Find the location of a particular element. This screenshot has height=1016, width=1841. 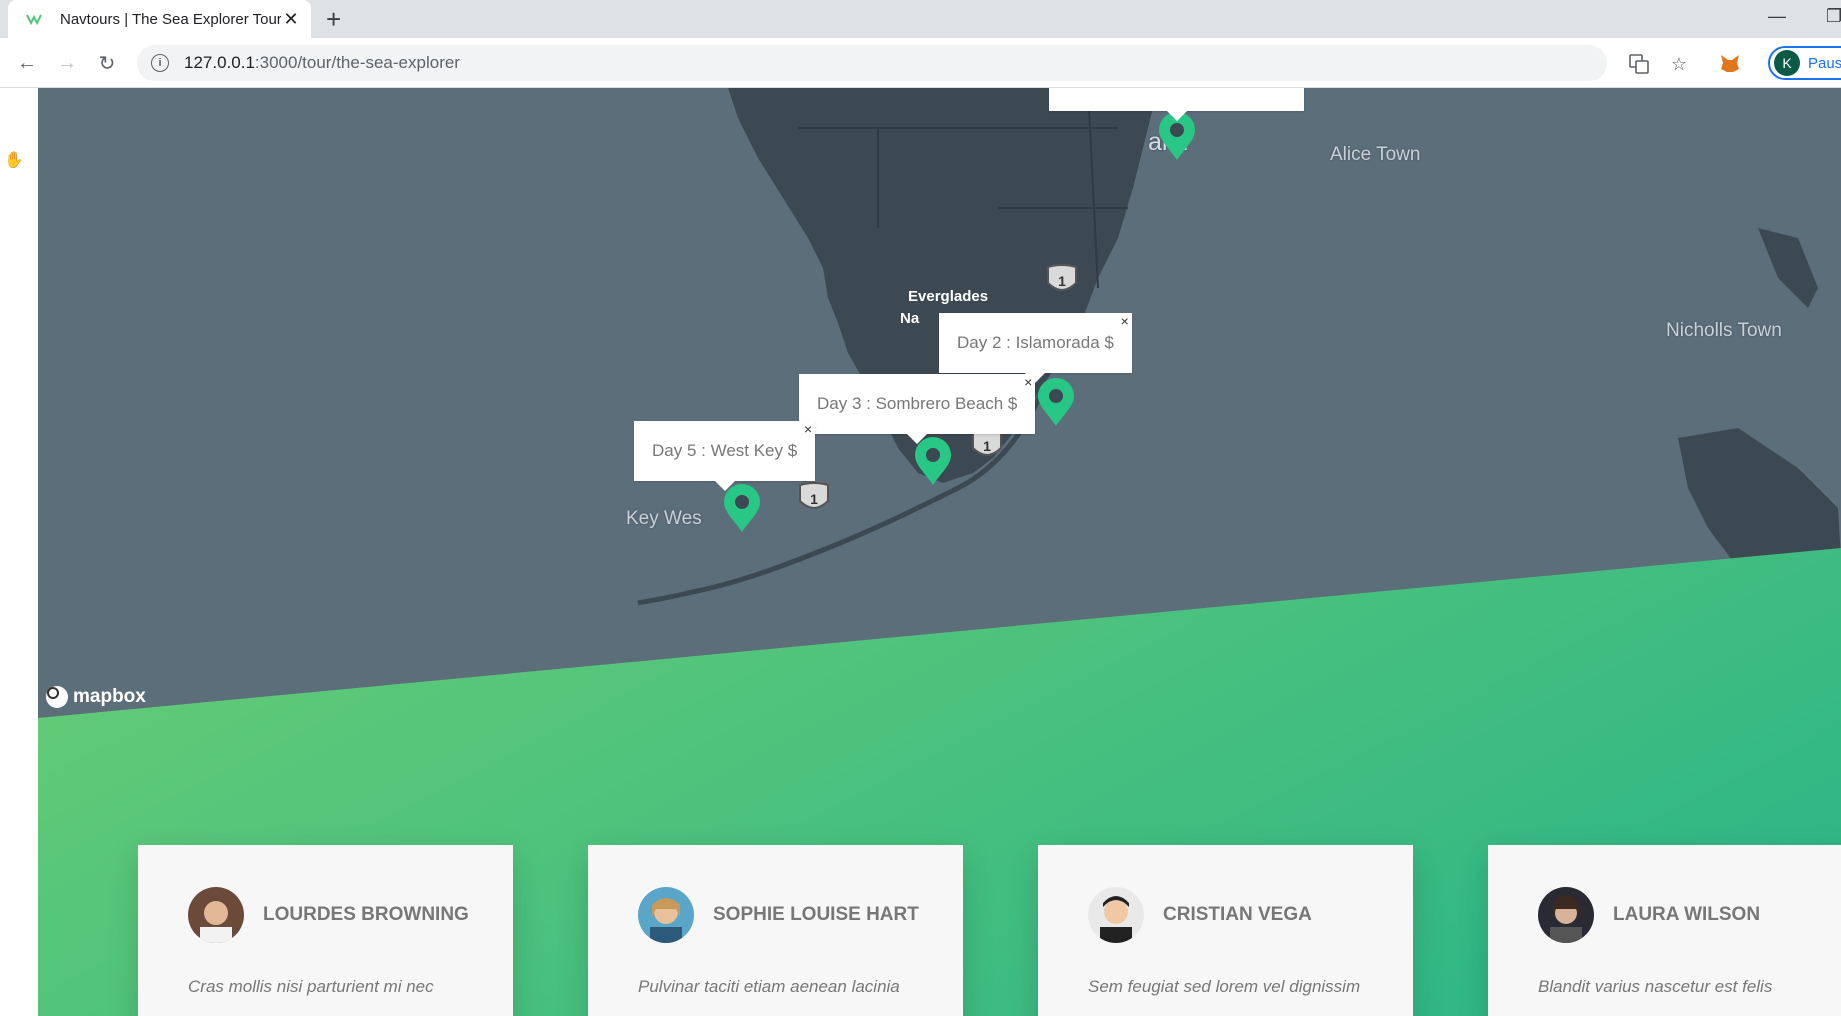

mapbox-logo-icon is located at coordinates (57, 697).